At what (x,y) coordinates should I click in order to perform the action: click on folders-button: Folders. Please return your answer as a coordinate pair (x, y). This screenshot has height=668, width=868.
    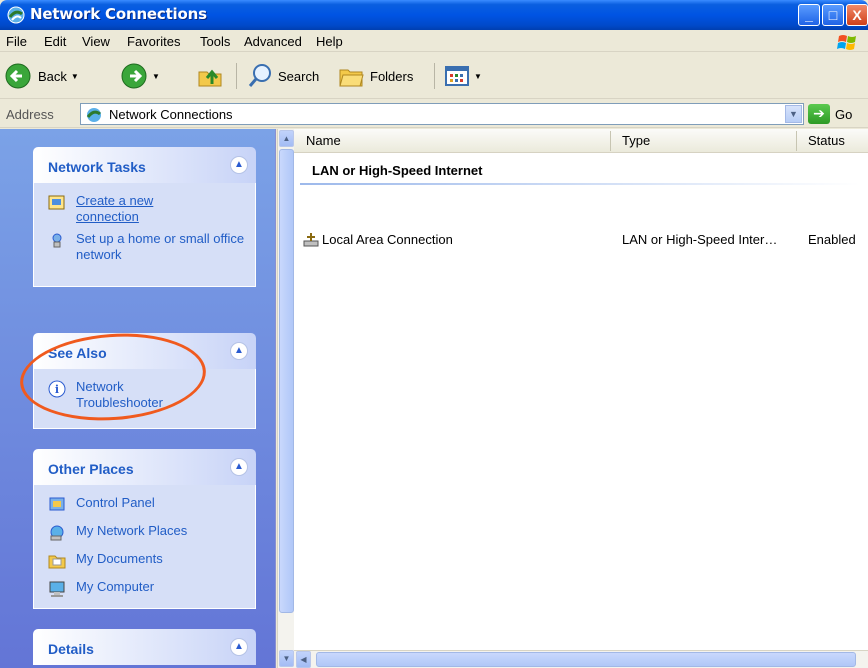
    Looking at the image, I should click on (374, 76).